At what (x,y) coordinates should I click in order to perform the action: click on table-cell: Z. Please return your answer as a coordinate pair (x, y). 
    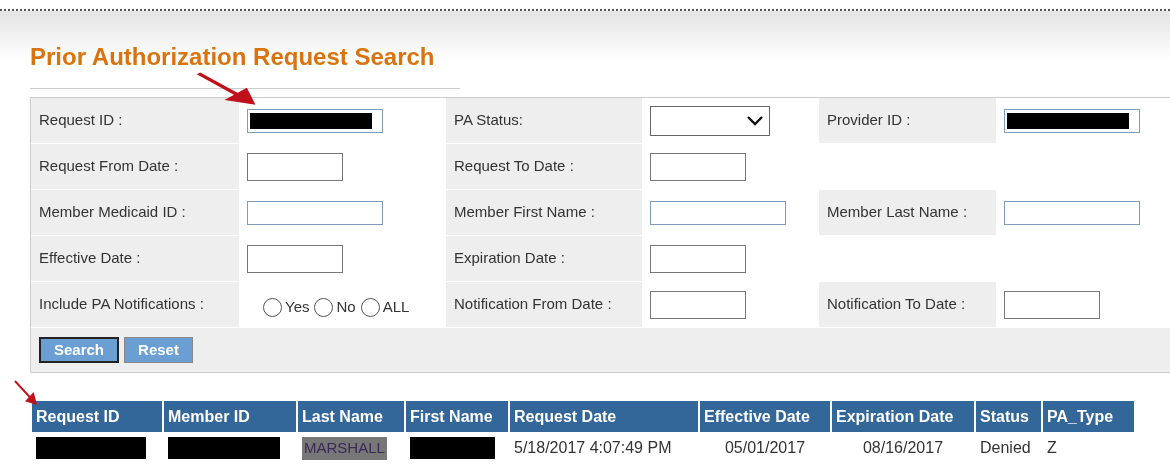
    Looking at the image, I should click on (1052, 447).